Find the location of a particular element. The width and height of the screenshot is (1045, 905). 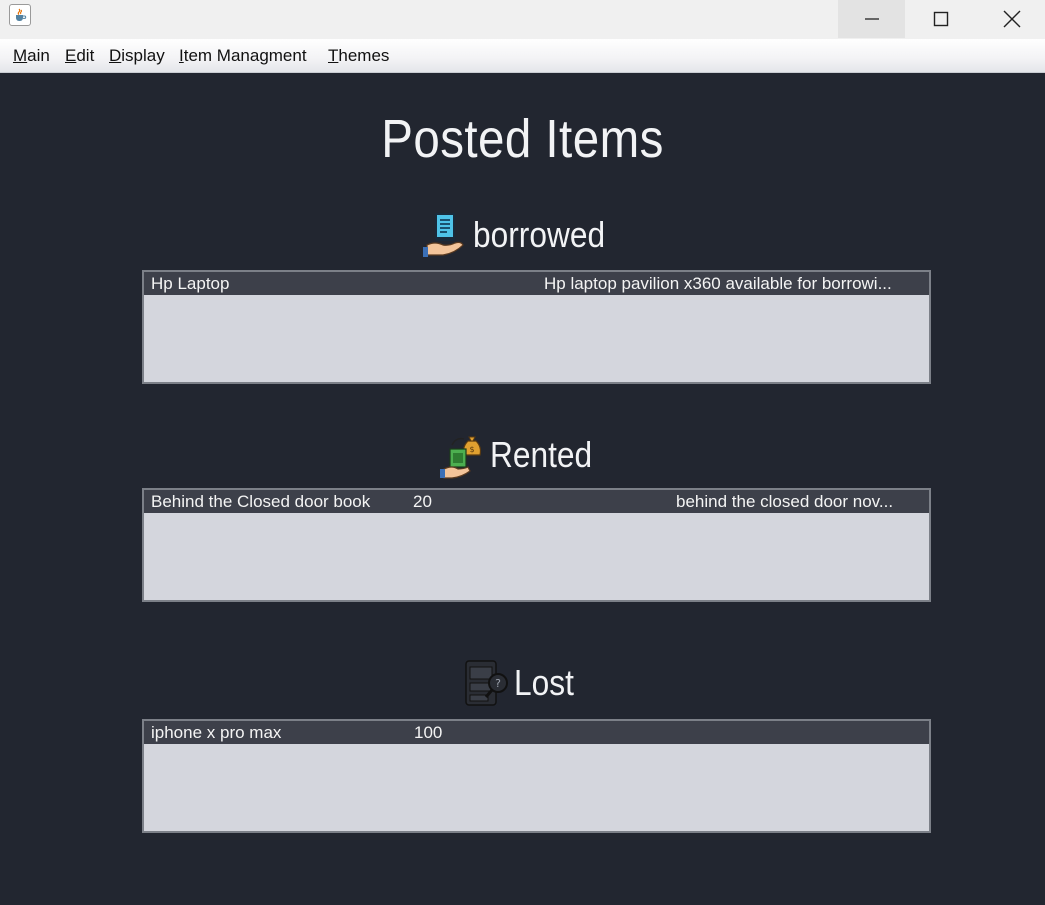

menu-item-managment: Item Managment is located at coordinates (243, 56).